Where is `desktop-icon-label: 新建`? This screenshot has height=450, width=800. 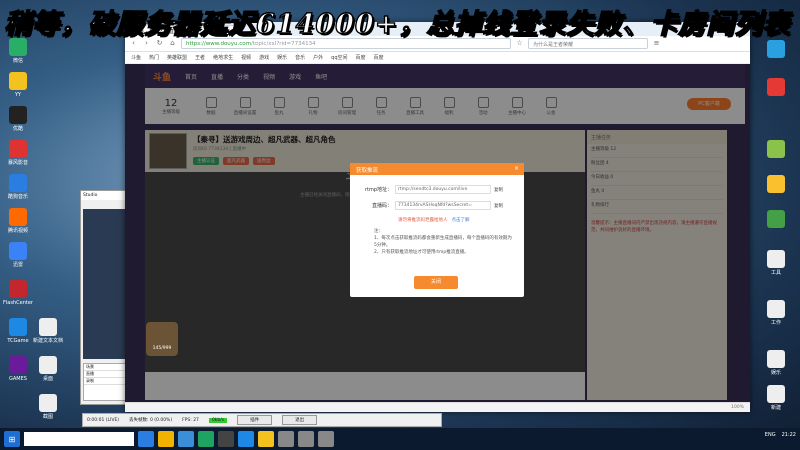 desktop-icon-label: 新建 is located at coordinates (775, 408).